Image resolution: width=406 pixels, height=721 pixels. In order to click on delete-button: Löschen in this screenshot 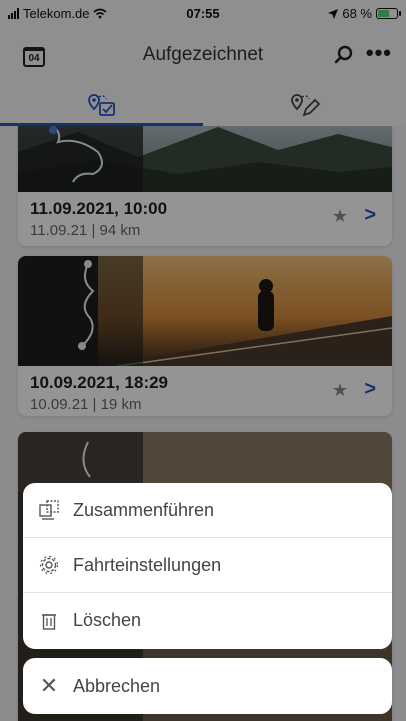, I will do `click(207, 620)`.